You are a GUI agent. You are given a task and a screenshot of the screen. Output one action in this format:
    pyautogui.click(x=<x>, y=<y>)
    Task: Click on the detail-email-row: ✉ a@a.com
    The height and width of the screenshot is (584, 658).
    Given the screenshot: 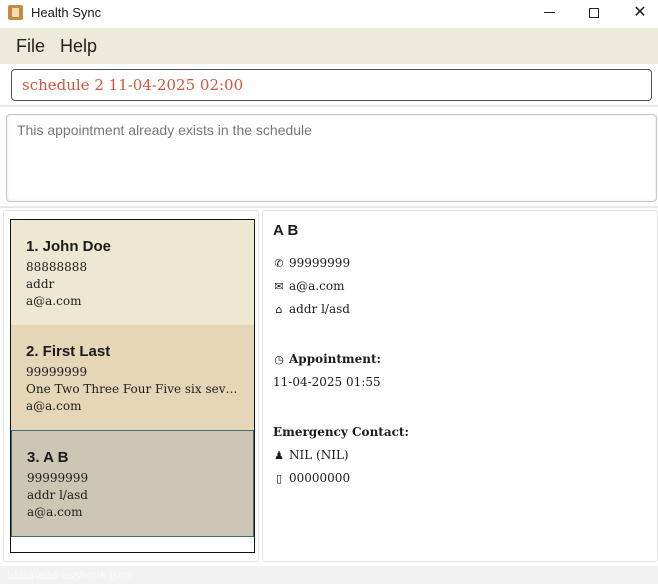 What is the action you would take?
    pyautogui.click(x=308, y=286)
    